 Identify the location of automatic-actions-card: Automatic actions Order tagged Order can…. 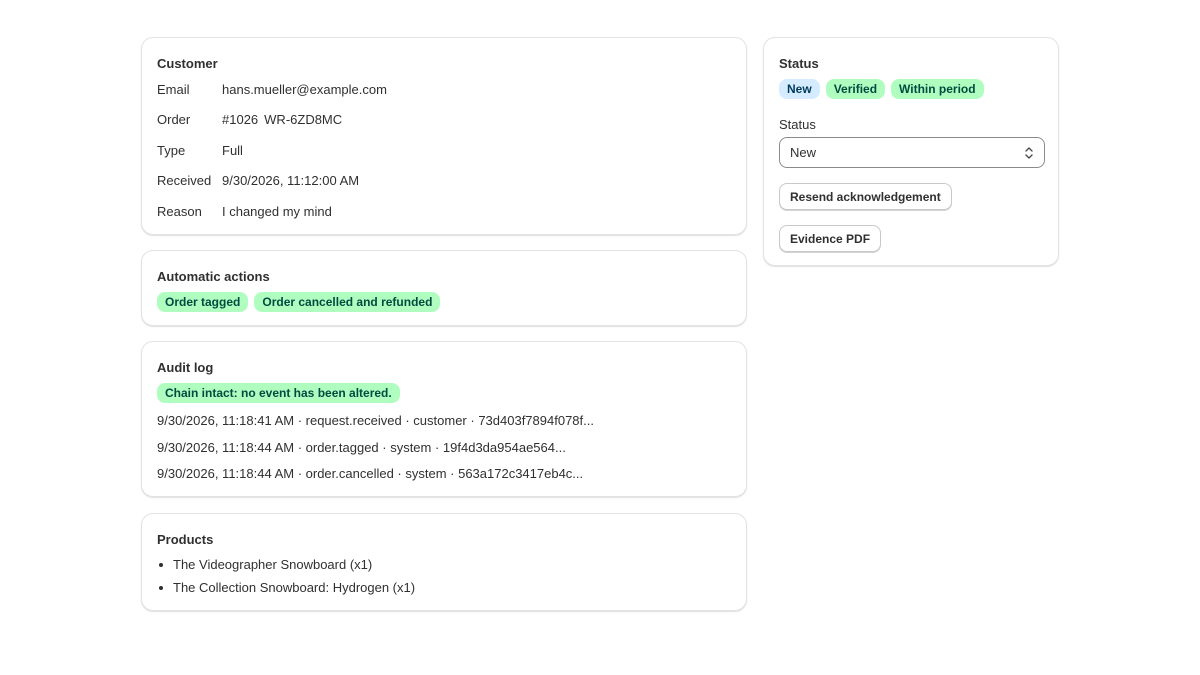
(444, 288).